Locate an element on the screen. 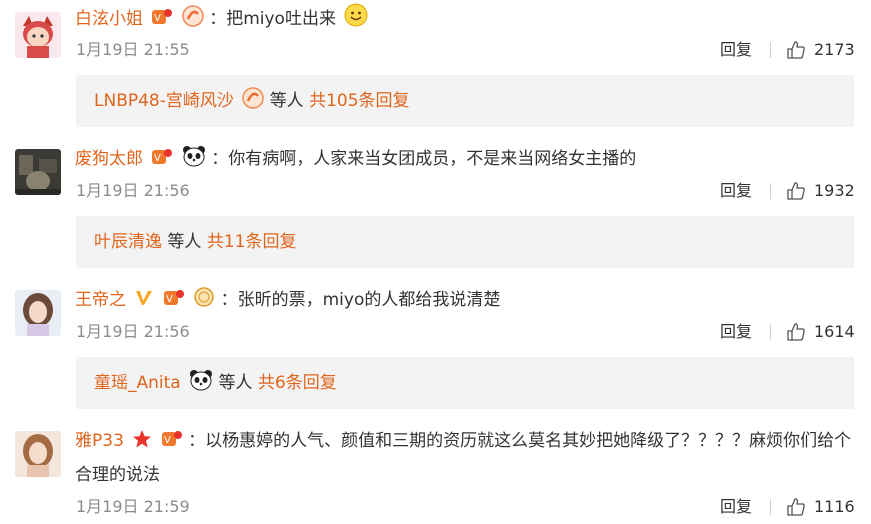 This screenshot has width=871, height=524. comment-line: 王帝之 V ：张昕的票，miyo的人都给我说清楚 is located at coordinates (465, 301).